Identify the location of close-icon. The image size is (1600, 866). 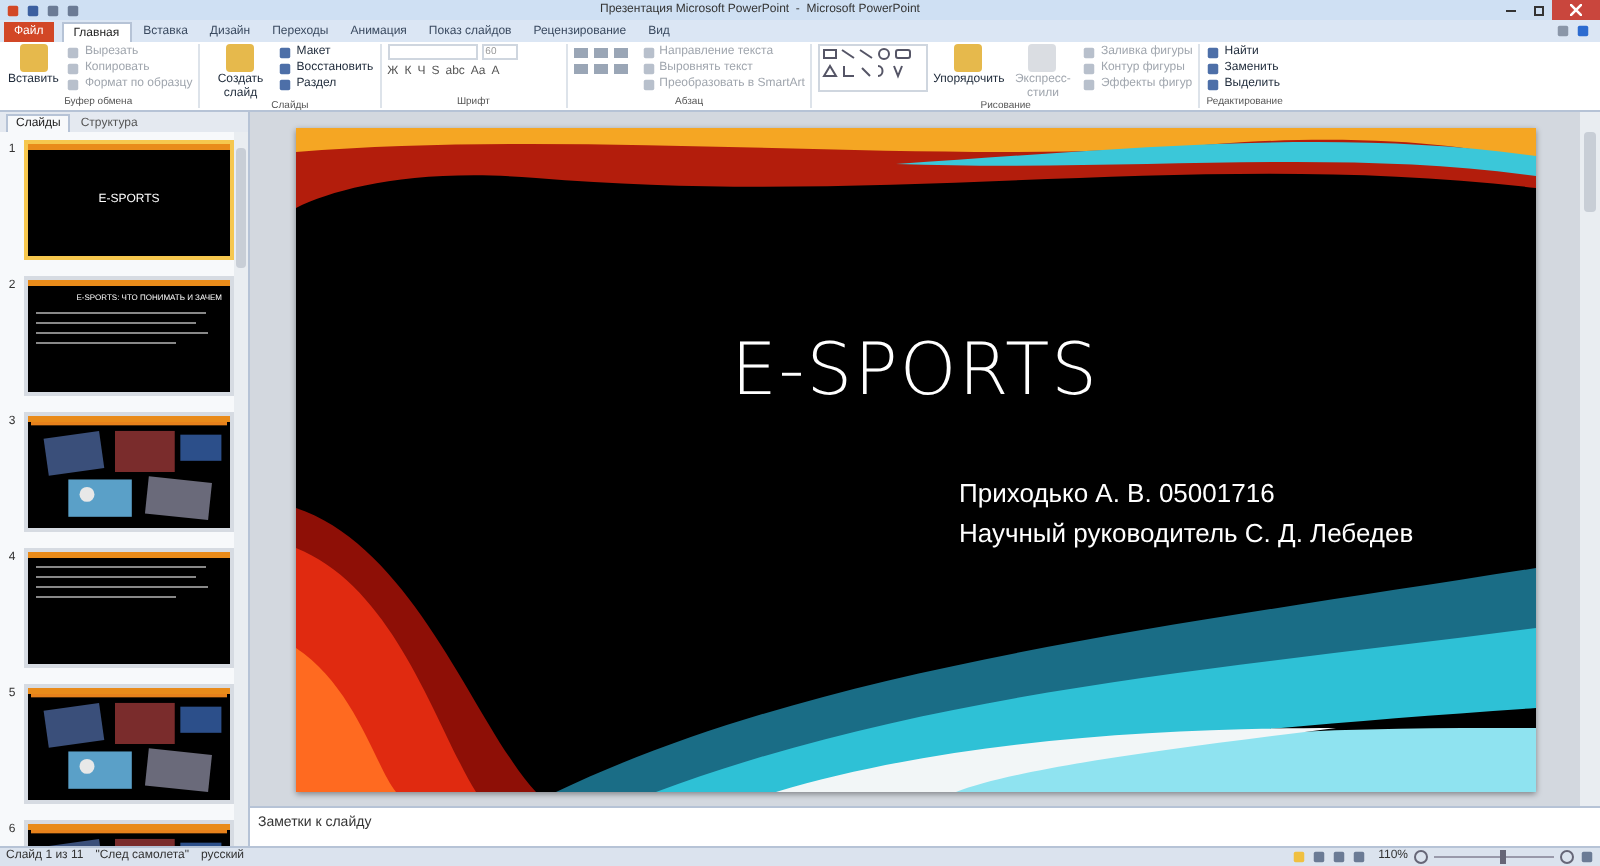
(1576, 10).